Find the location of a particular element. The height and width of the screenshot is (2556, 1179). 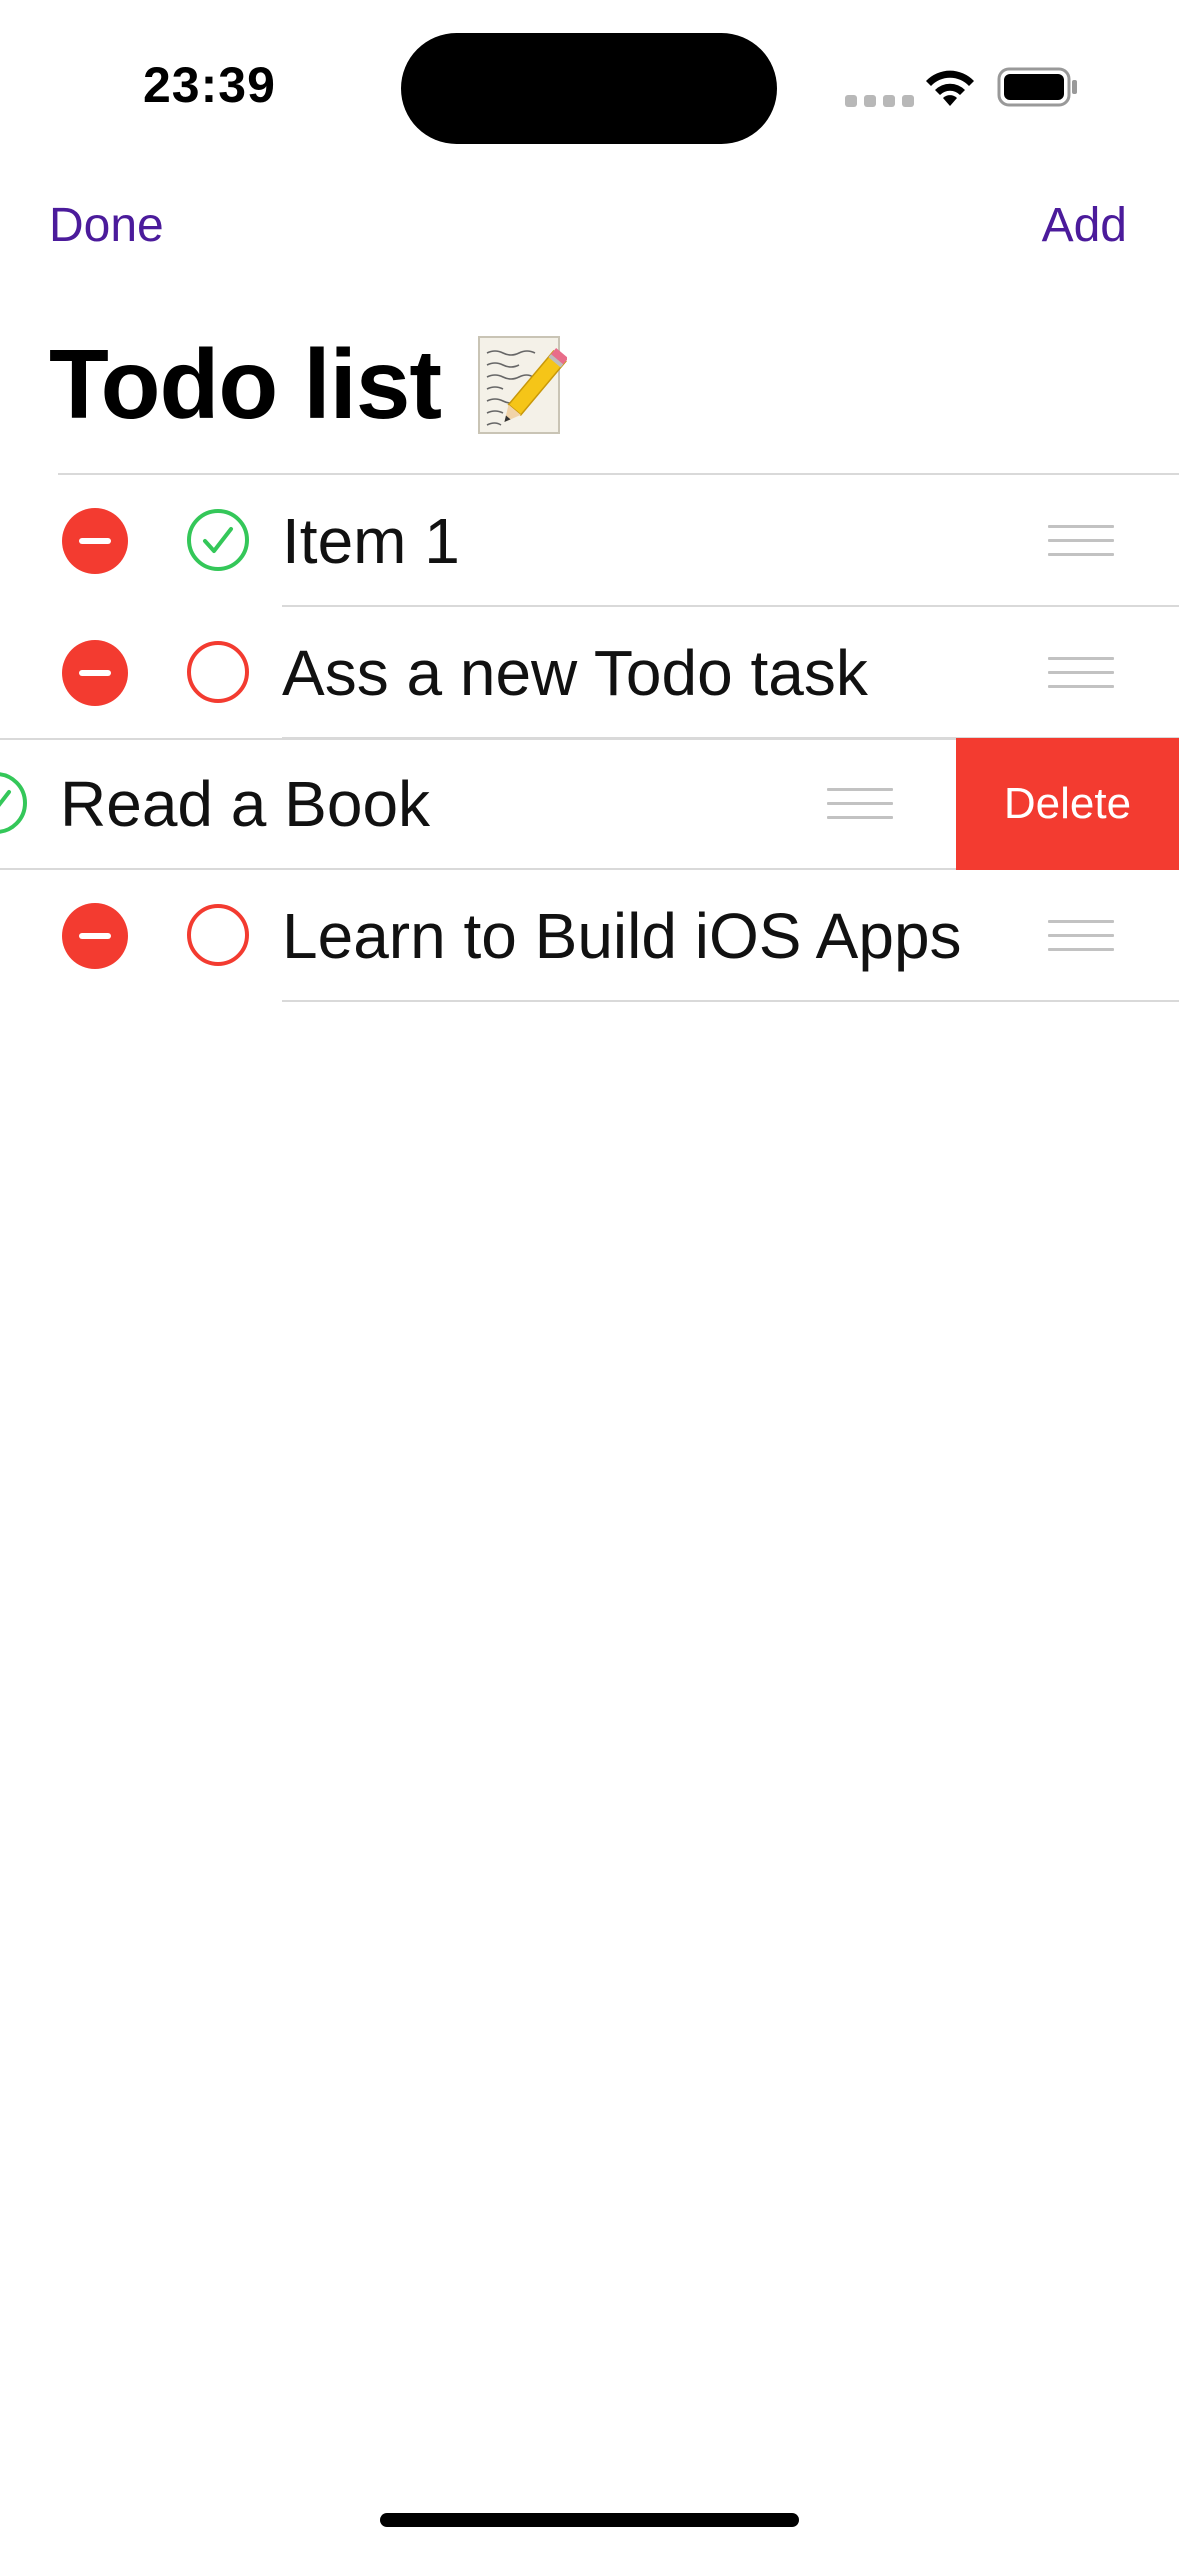

home-indicator is located at coordinates (589, 2520).